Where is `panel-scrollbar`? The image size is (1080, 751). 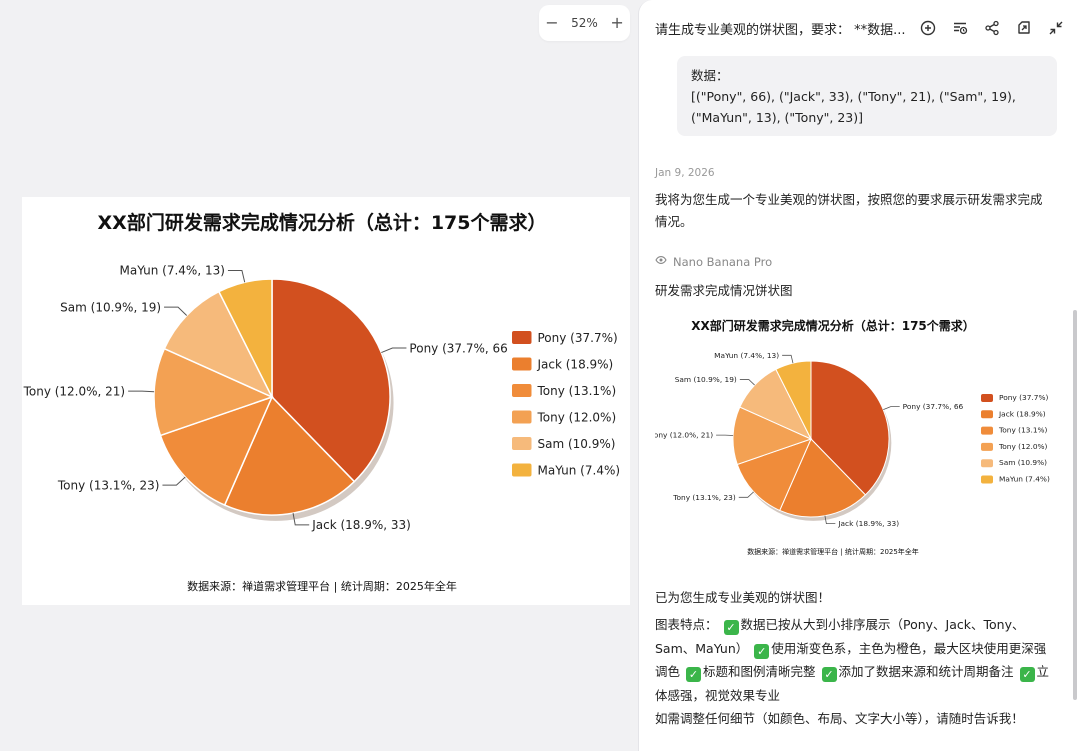 panel-scrollbar is located at coordinates (1075, 505).